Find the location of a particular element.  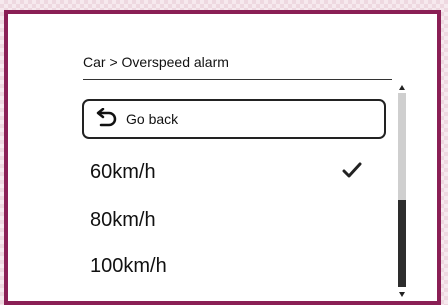

header-divider is located at coordinates (237, 79).